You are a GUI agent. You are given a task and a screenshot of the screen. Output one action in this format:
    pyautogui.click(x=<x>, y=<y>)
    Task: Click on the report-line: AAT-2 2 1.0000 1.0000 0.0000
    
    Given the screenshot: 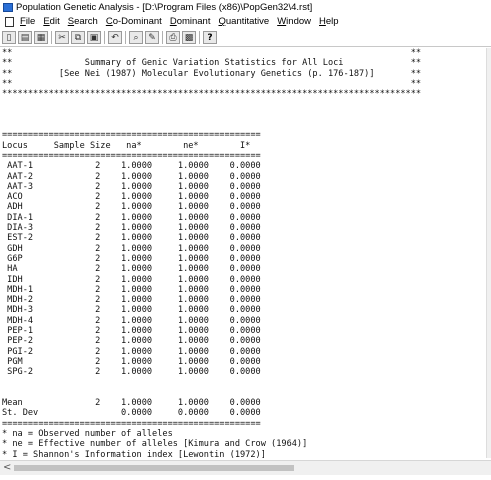 What is the action you would take?
    pyautogui.click(x=131, y=176)
    